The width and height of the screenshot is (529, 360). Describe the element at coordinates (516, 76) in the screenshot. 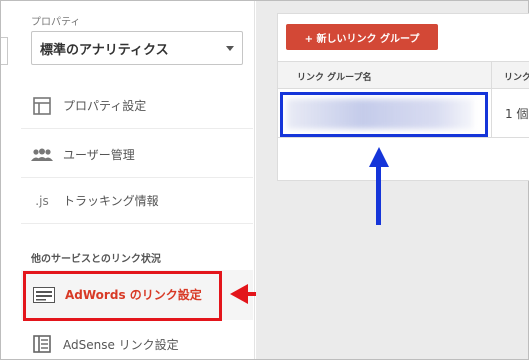

I see `column-header-link: リンク` at that location.